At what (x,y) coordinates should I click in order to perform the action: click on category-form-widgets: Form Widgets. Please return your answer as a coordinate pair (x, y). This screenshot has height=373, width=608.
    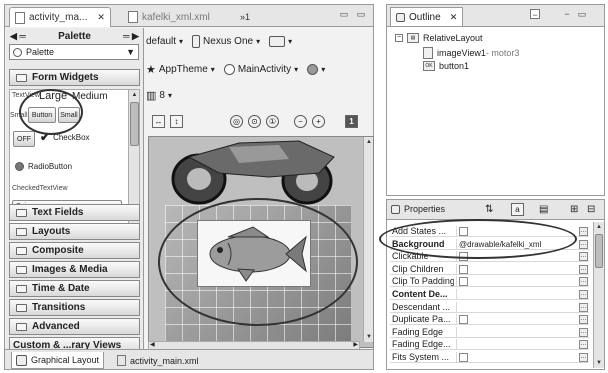
    Looking at the image, I should click on (74, 77).